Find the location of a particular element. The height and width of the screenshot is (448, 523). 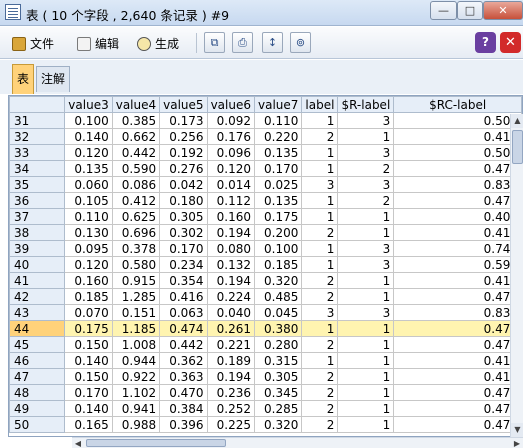

row-number: 34 is located at coordinates (37, 168).